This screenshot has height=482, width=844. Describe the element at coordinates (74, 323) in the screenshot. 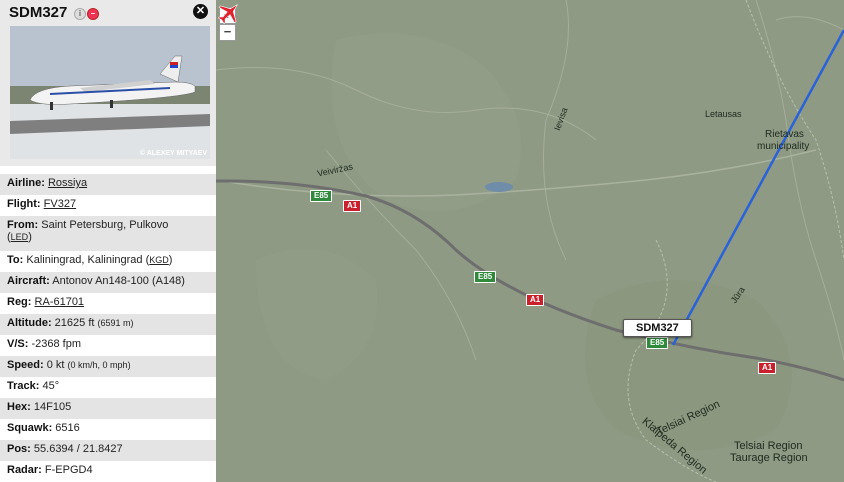

I see `altitude-value: 21625 ft` at that location.